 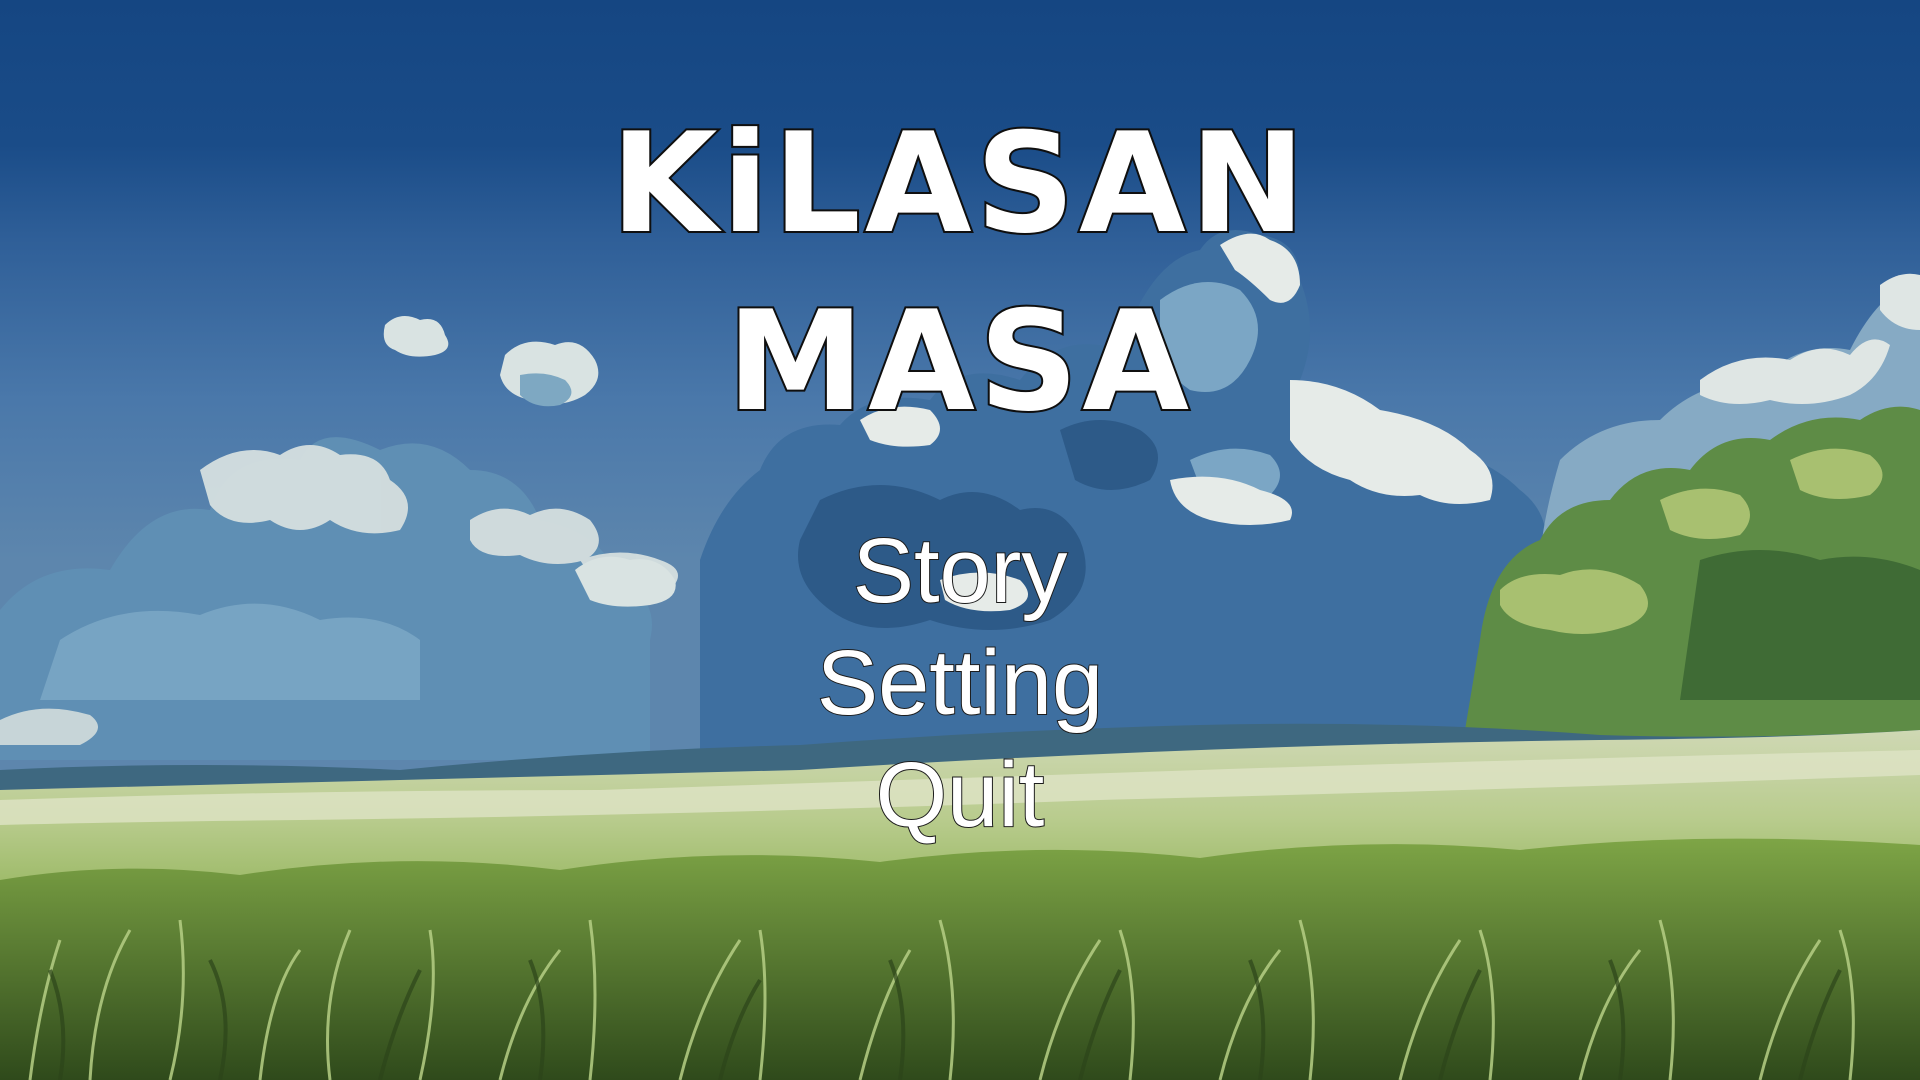 I want to click on quit-button: Quit, so click(x=960, y=795).